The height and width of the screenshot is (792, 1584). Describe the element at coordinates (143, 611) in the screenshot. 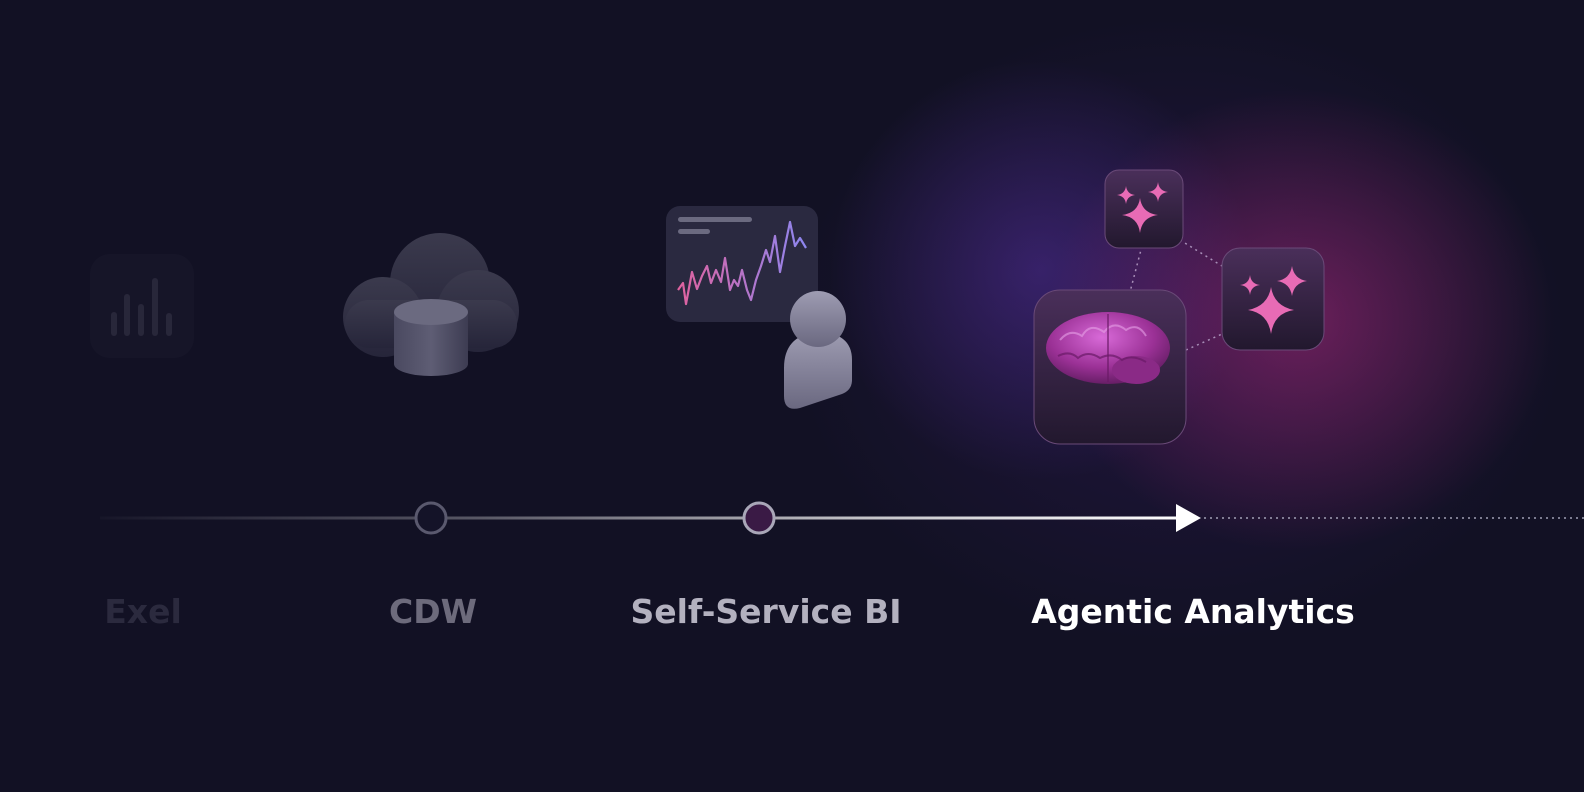

I see `stage-label-exel: Exel` at that location.